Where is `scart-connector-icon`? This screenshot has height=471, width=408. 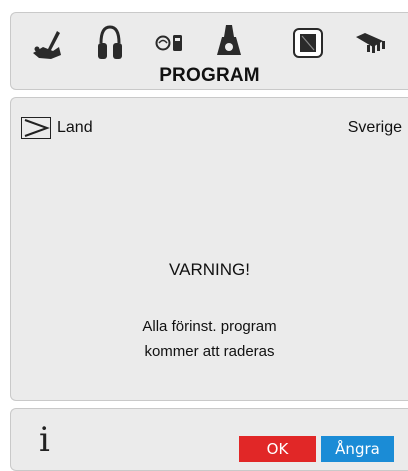 scart-connector-icon is located at coordinates (370, 42).